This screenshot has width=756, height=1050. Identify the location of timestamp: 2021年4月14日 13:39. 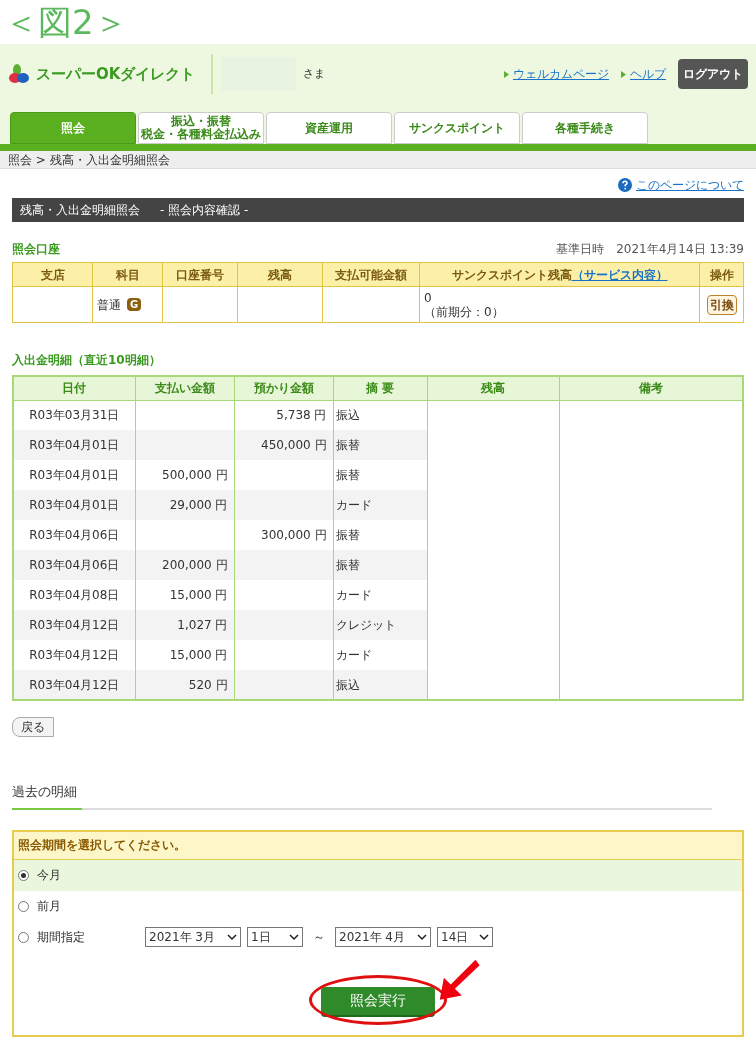
(680, 249).